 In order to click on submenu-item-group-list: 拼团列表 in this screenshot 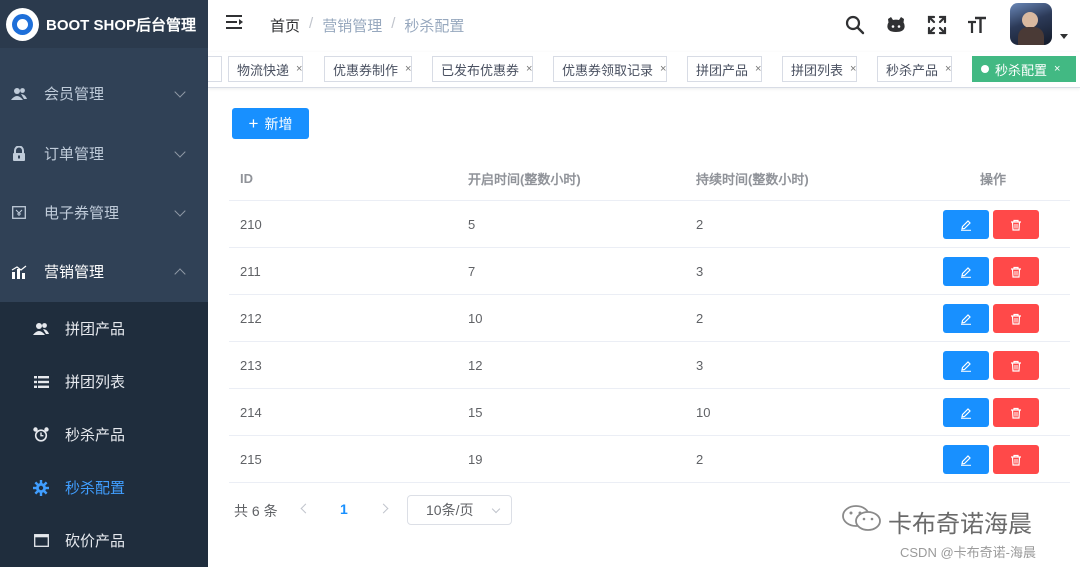, I will do `click(104, 381)`.